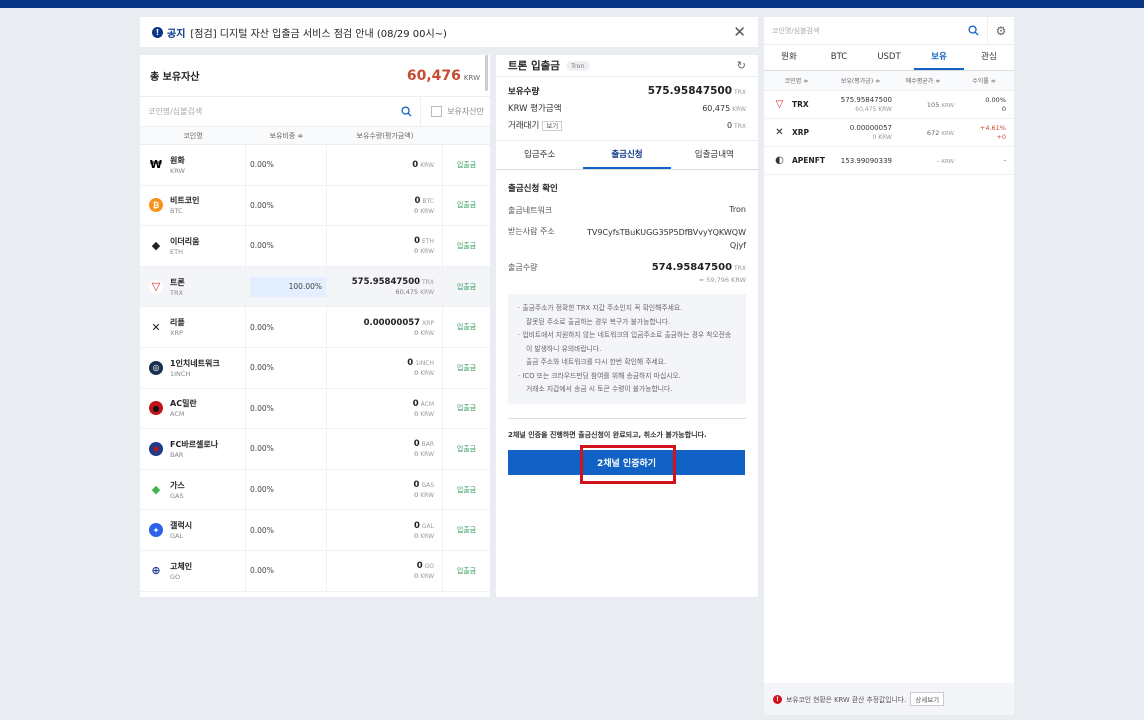 The width and height of the screenshot is (1144, 720). What do you see at coordinates (796, 80) in the screenshot?
I see `col-coin: 코인명 ≑` at bounding box center [796, 80].